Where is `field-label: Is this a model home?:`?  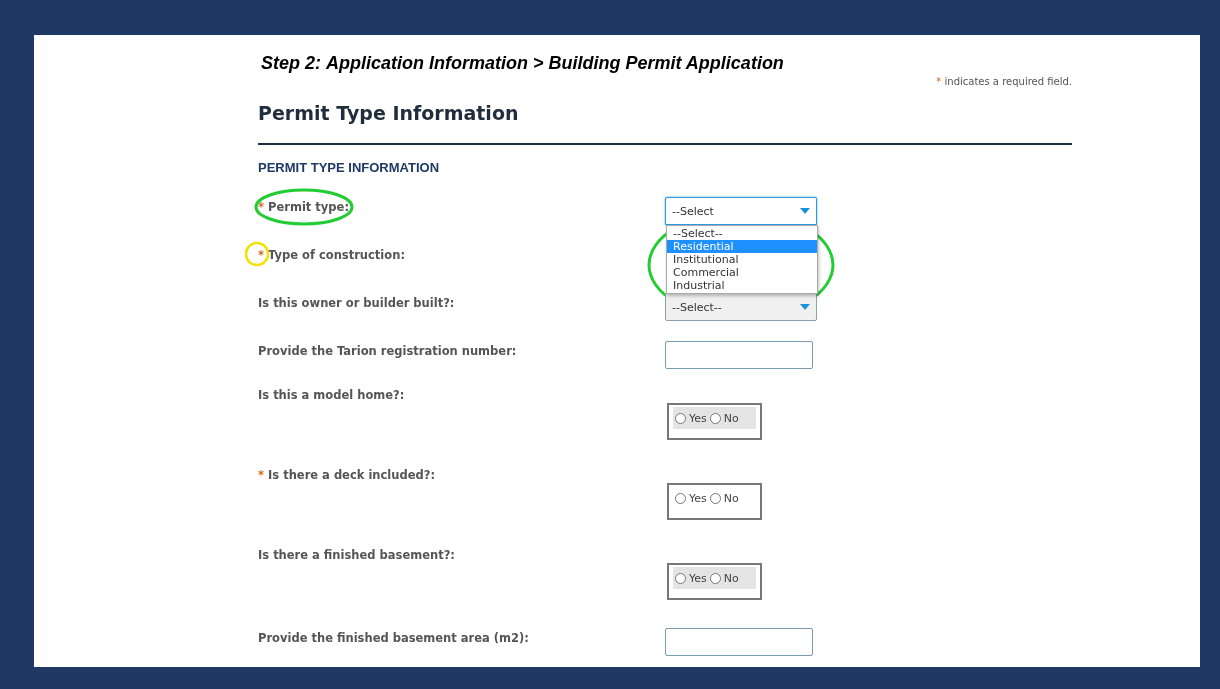 field-label: Is this a model home?: is located at coordinates (332, 395).